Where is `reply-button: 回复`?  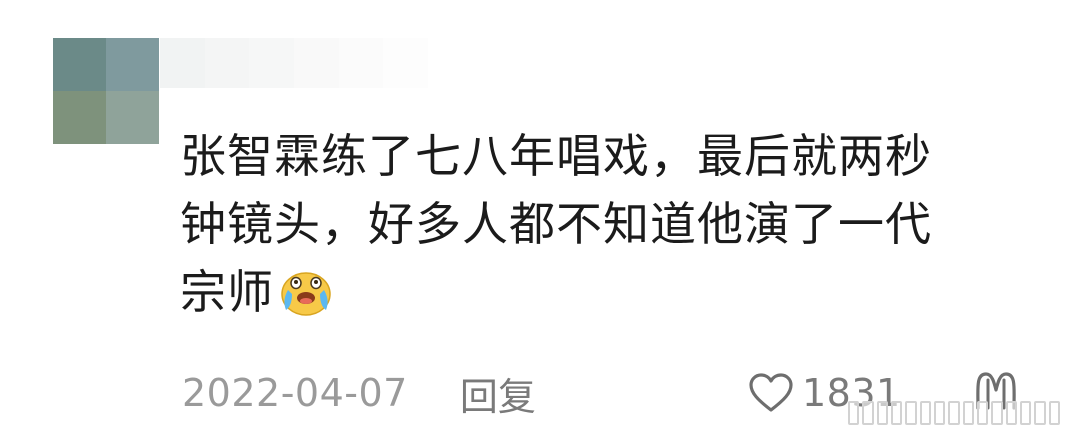 reply-button: 回复 is located at coordinates (498, 393).